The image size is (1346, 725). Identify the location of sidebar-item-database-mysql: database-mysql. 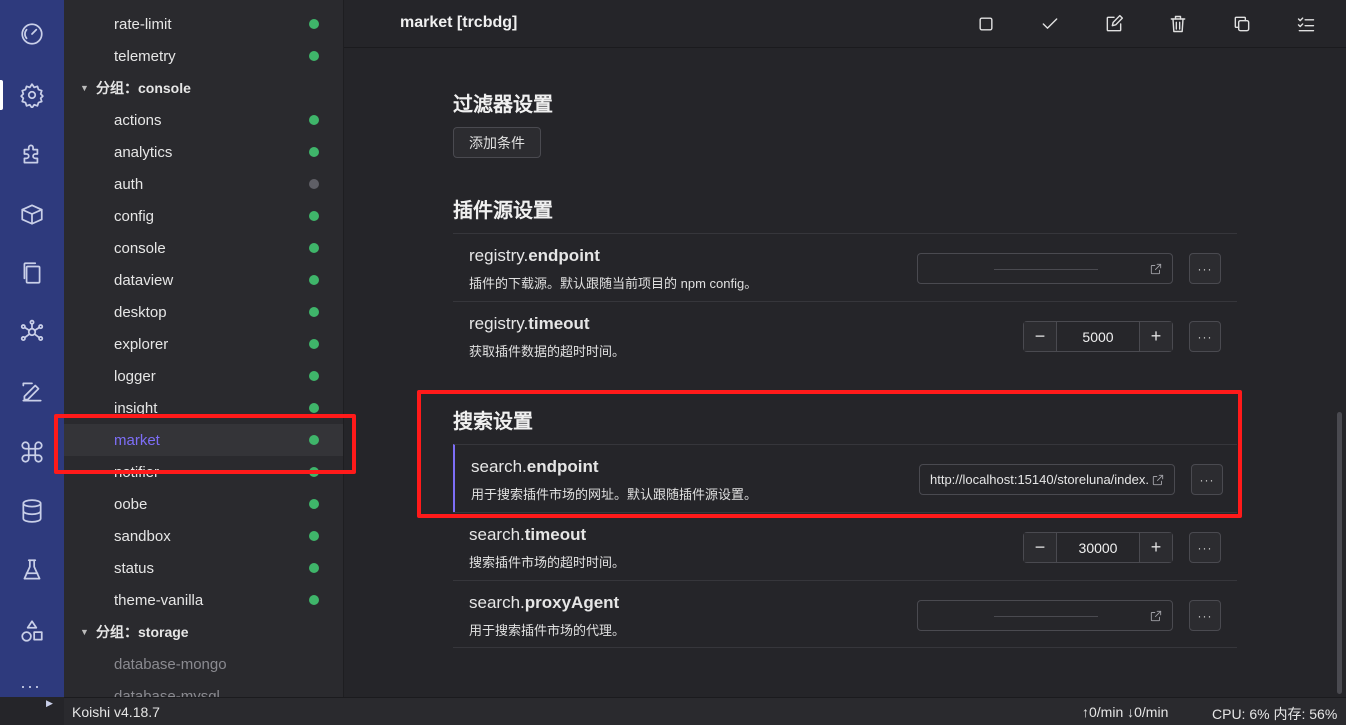
(203, 689).